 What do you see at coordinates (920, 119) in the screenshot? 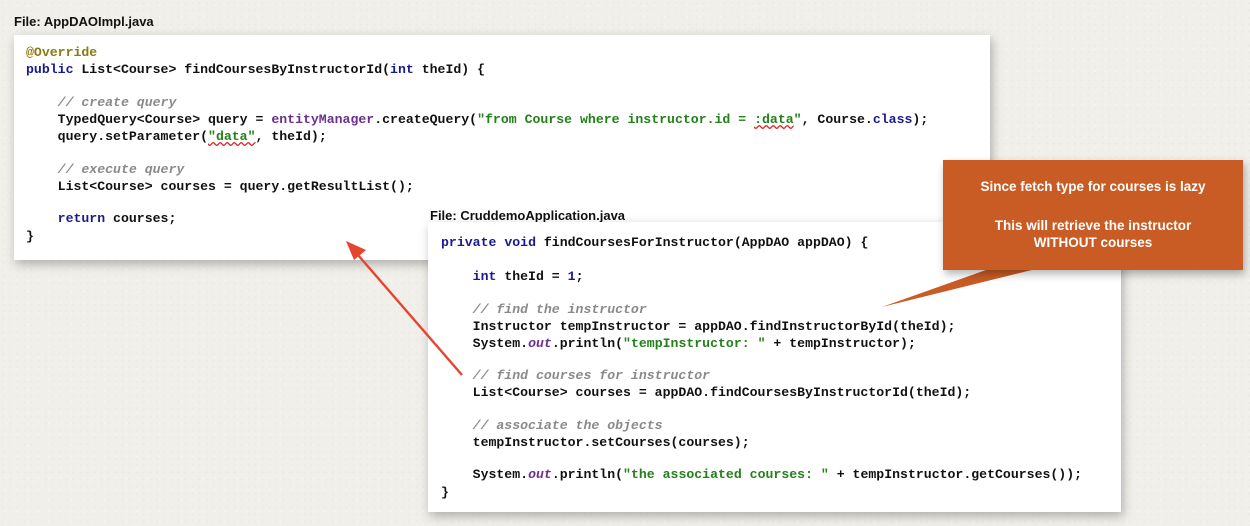
I see `code-token: );` at bounding box center [920, 119].